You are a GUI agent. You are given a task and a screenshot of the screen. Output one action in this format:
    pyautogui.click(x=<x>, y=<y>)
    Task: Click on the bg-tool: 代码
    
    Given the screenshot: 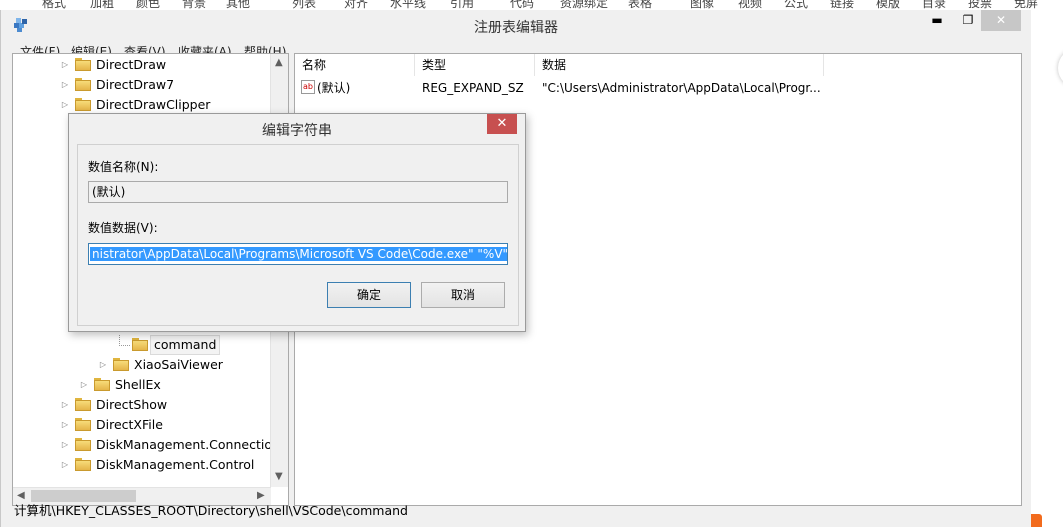 What is the action you would take?
    pyautogui.click(x=522, y=5)
    